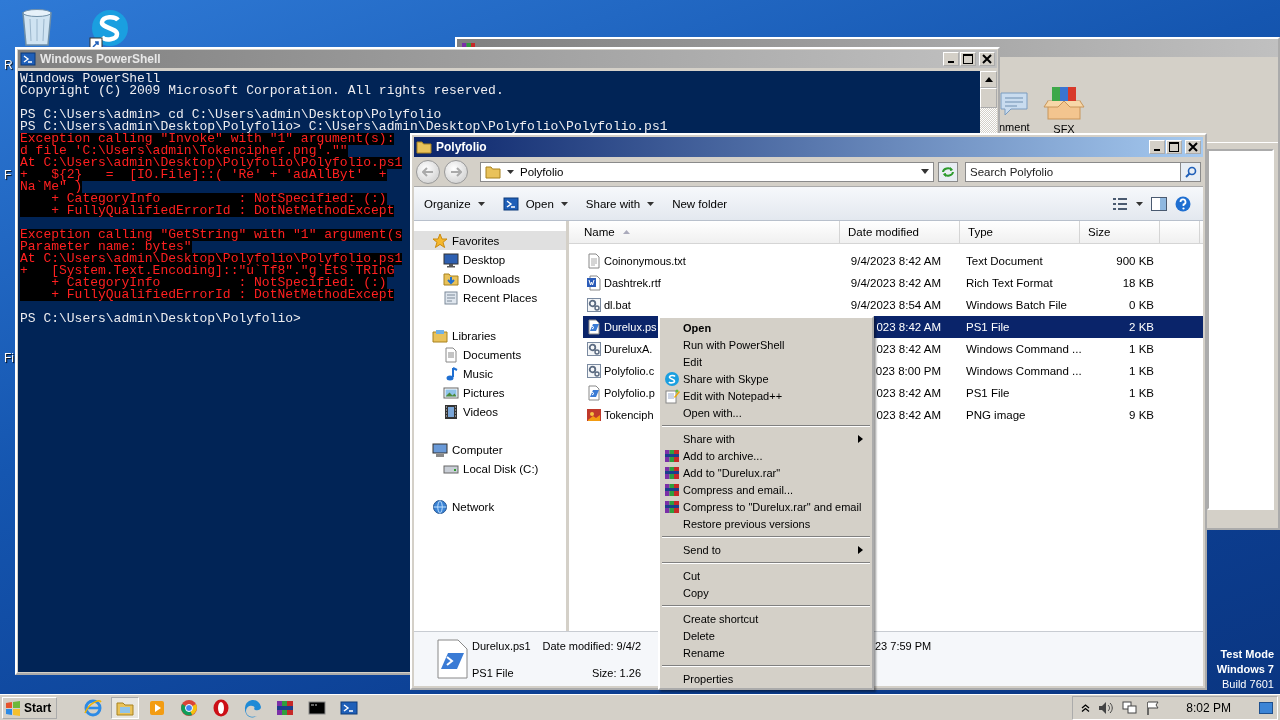 The width and height of the screenshot is (1280, 720). I want to click on toolbar-button: SFX, so click(1064, 109).